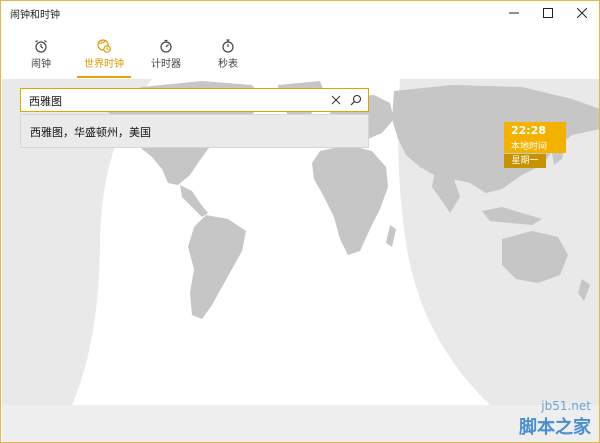 This screenshot has width=600, height=443. Describe the element at coordinates (228, 64) in the screenshot. I see `tab-label: 秒表` at that location.